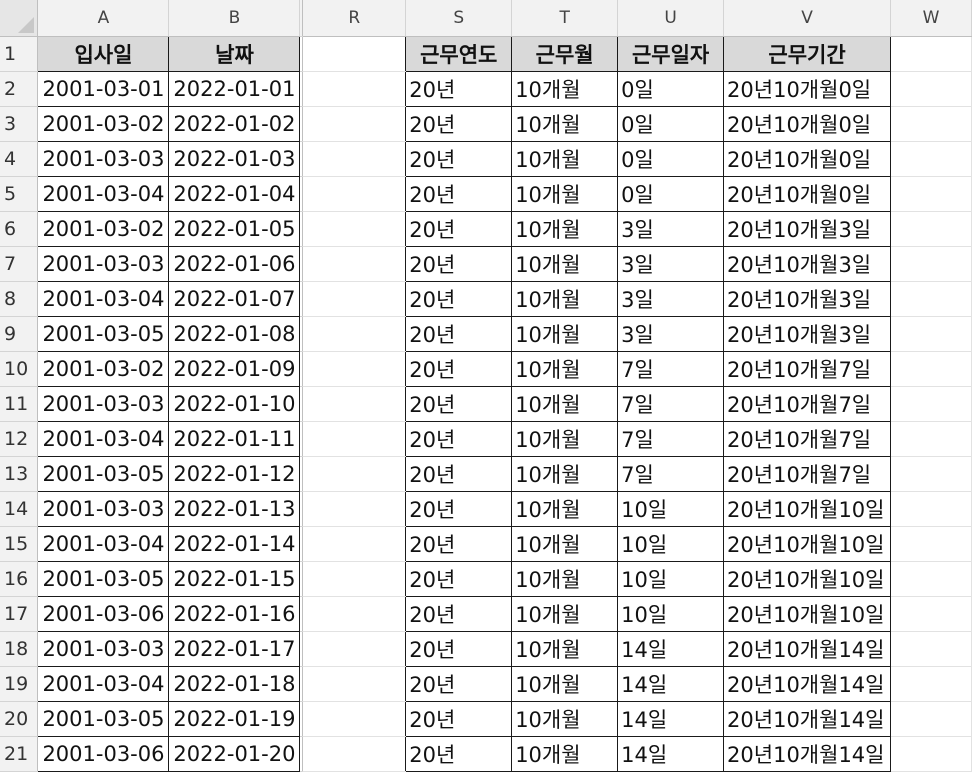  What do you see at coordinates (19, 649) in the screenshot?
I see `row-header: 18` at bounding box center [19, 649].